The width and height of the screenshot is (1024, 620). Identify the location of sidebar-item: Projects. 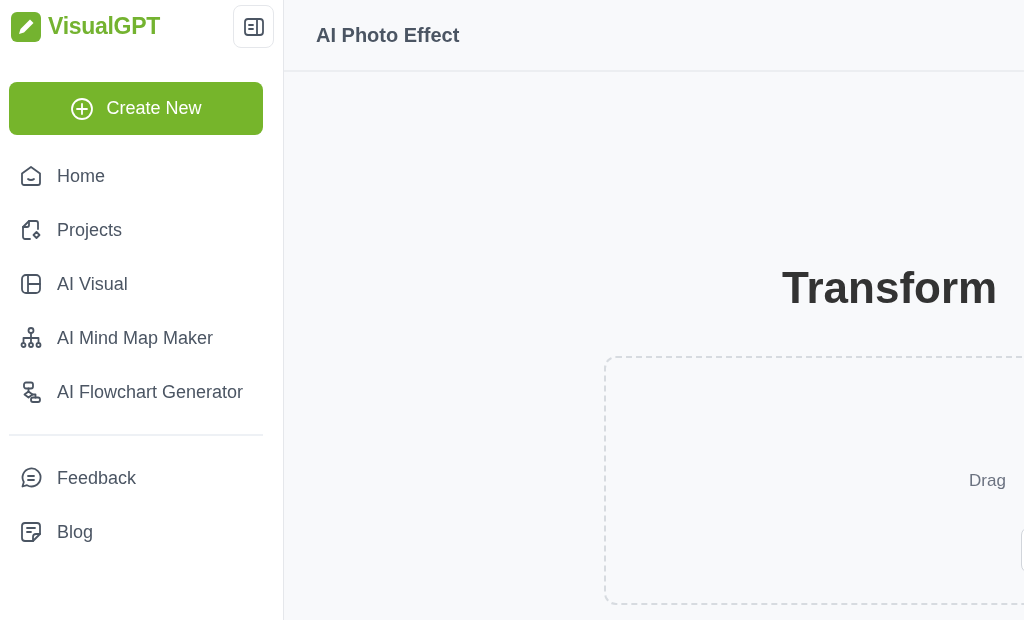
(141, 230).